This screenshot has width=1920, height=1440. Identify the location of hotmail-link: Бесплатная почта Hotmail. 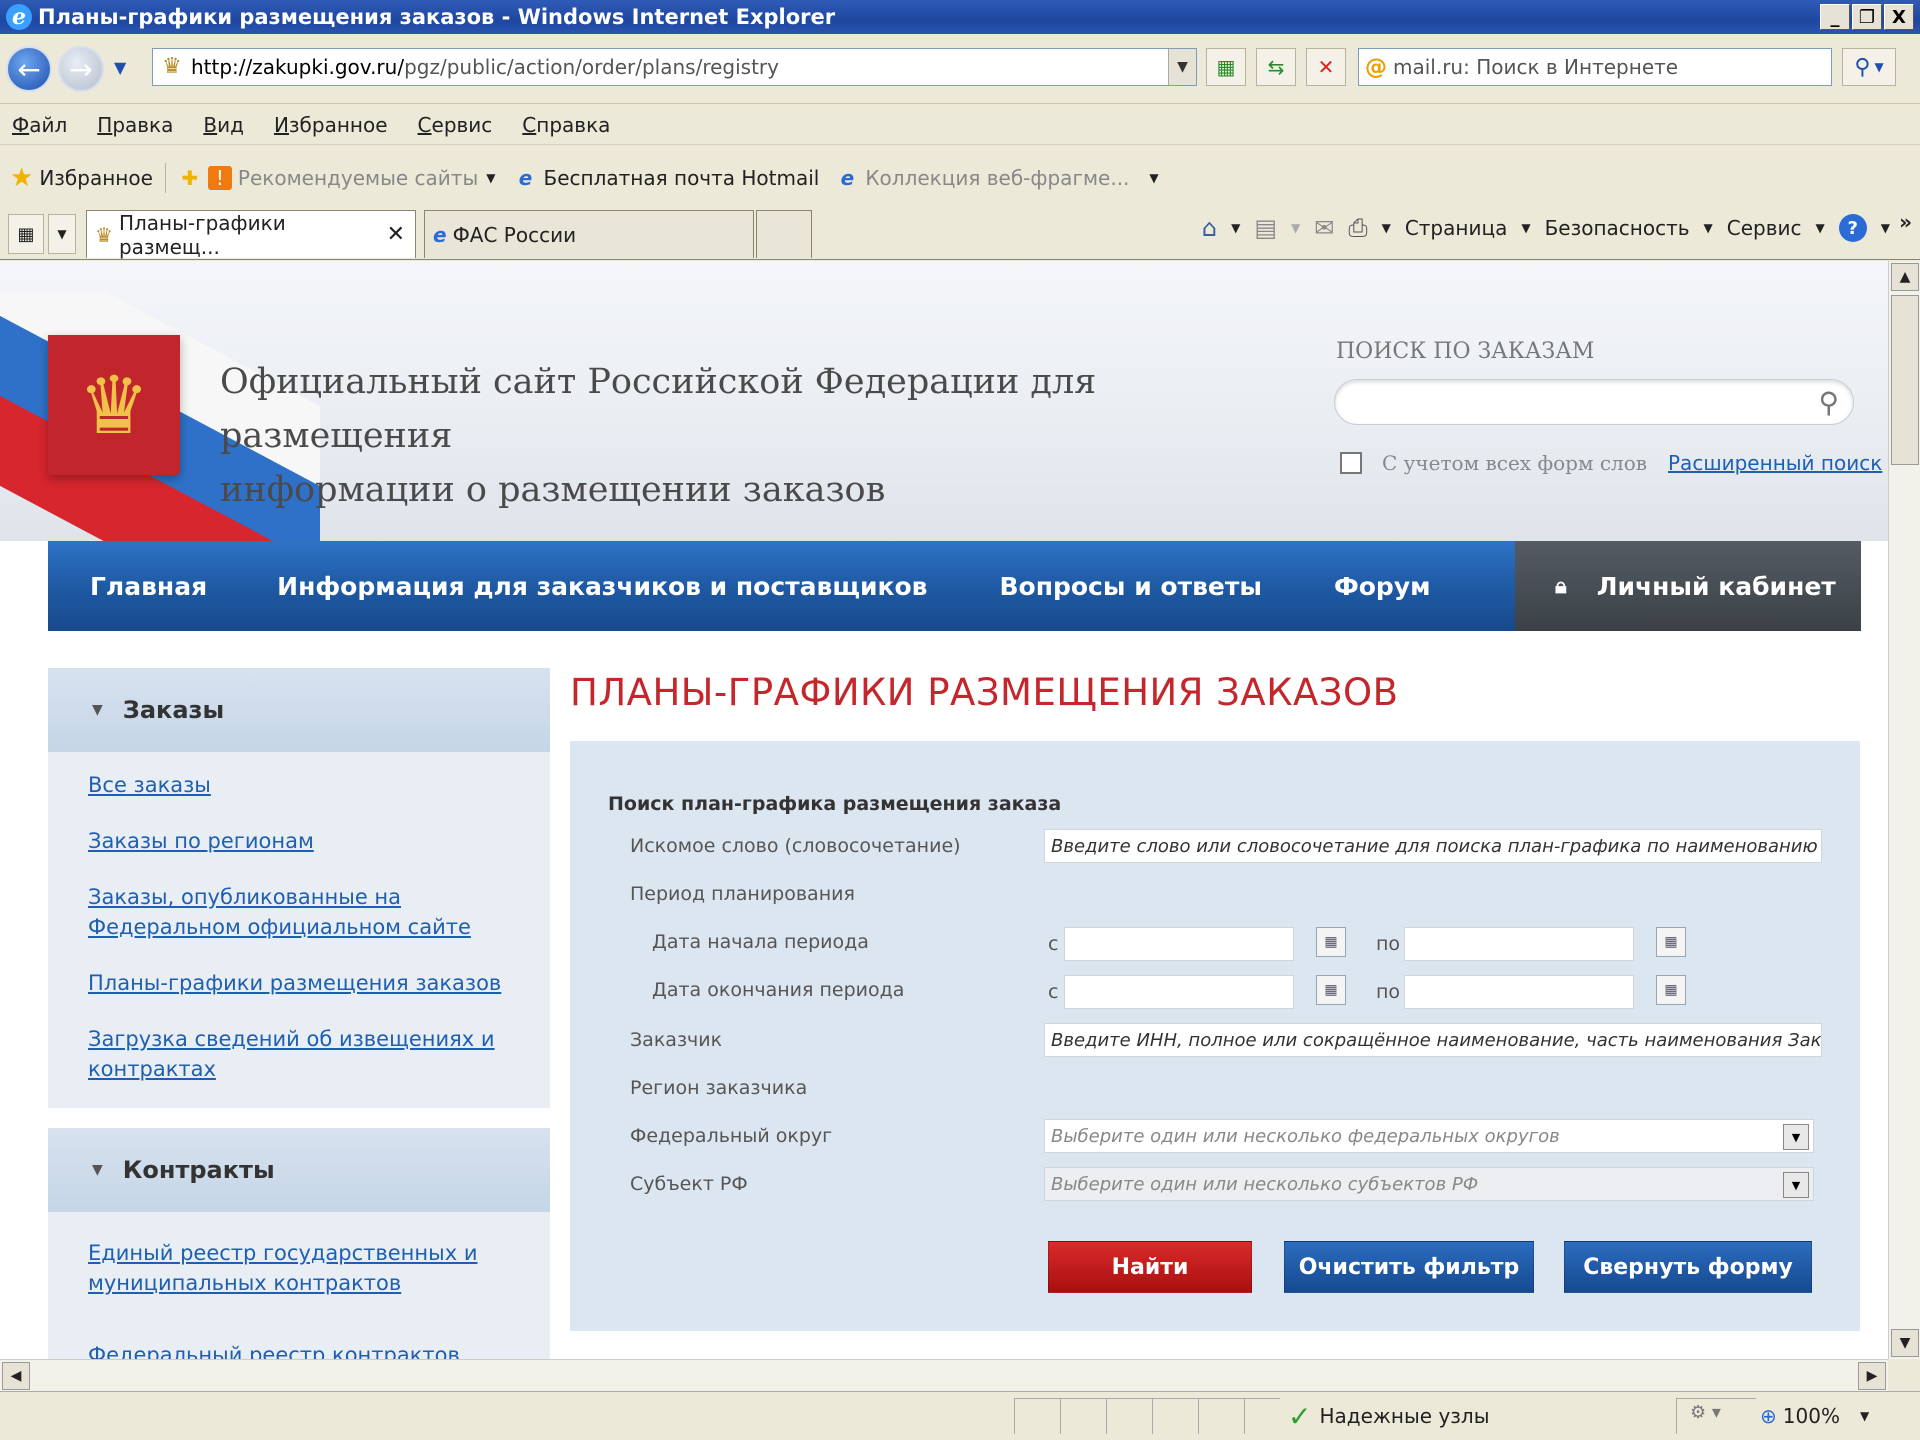
(681, 178).